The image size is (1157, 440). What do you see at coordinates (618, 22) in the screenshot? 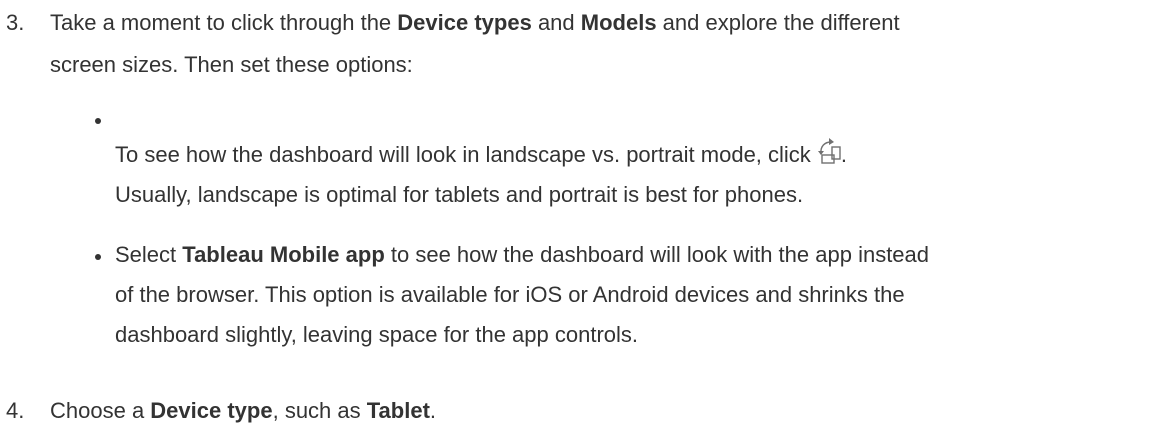
I see `models-label: Models` at bounding box center [618, 22].